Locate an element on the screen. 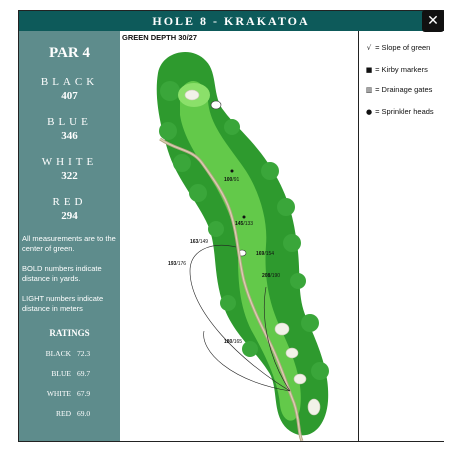 This screenshot has height=460, width=460. legend-label: = Sprinkler heads is located at coordinates (404, 111).